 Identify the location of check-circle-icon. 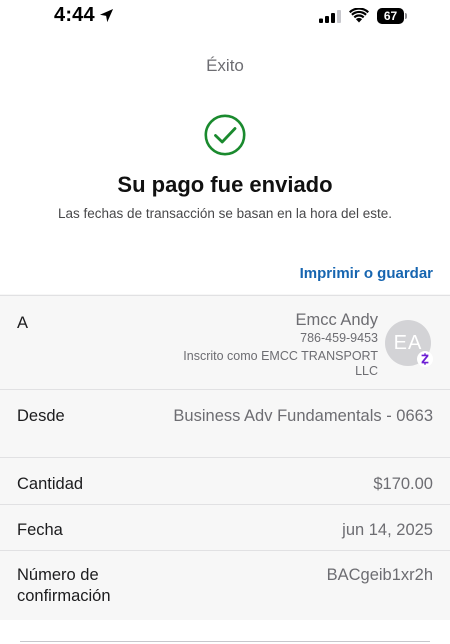
(225, 135).